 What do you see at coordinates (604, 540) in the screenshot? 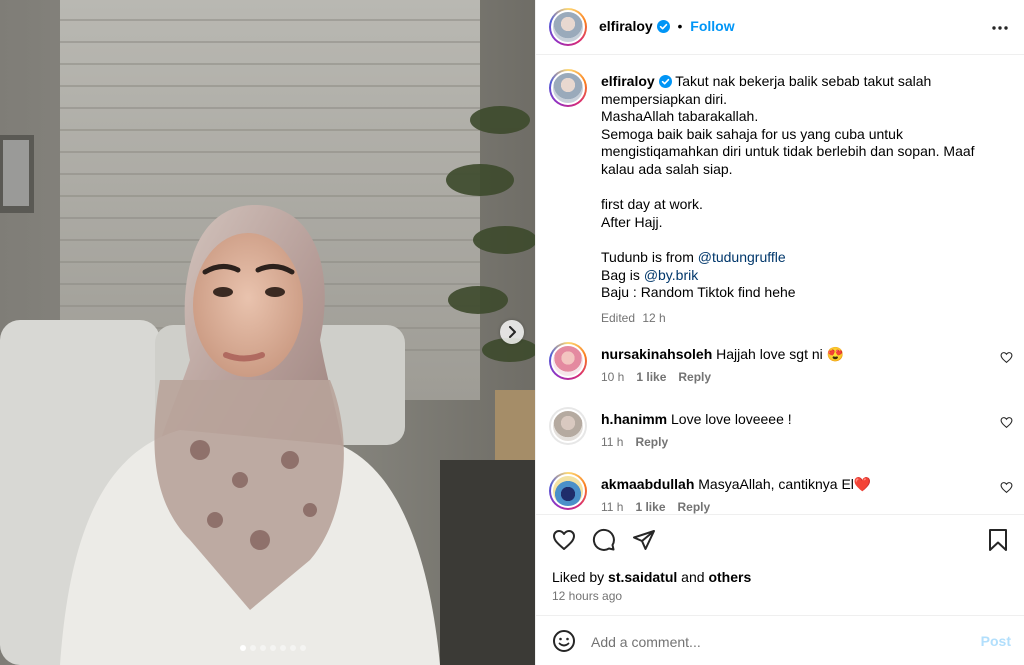
I see `comment-icon` at bounding box center [604, 540].